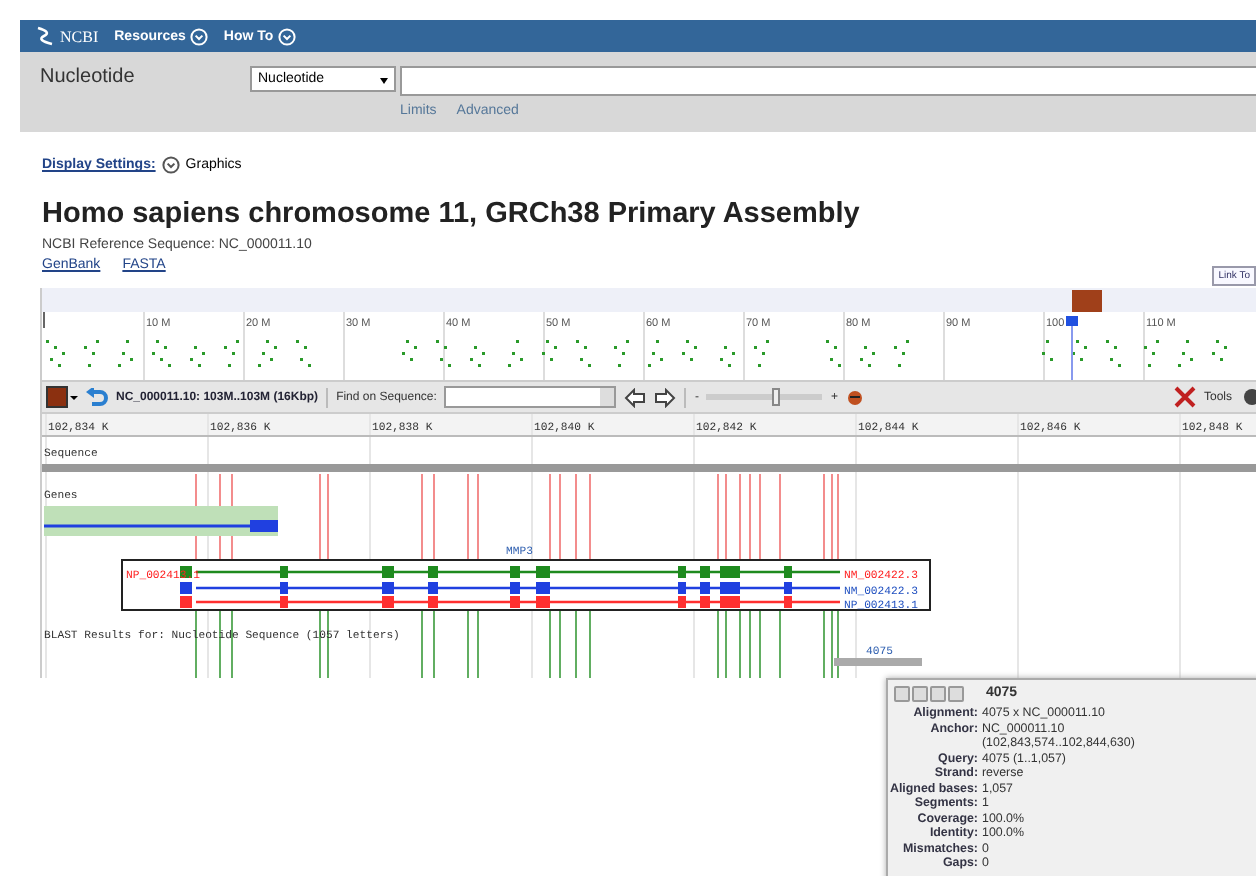 Image resolution: width=1256 pixels, height=876 pixels. Describe the element at coordinates (45, 36) in the screenshot. I see `helix-icon` at that location.